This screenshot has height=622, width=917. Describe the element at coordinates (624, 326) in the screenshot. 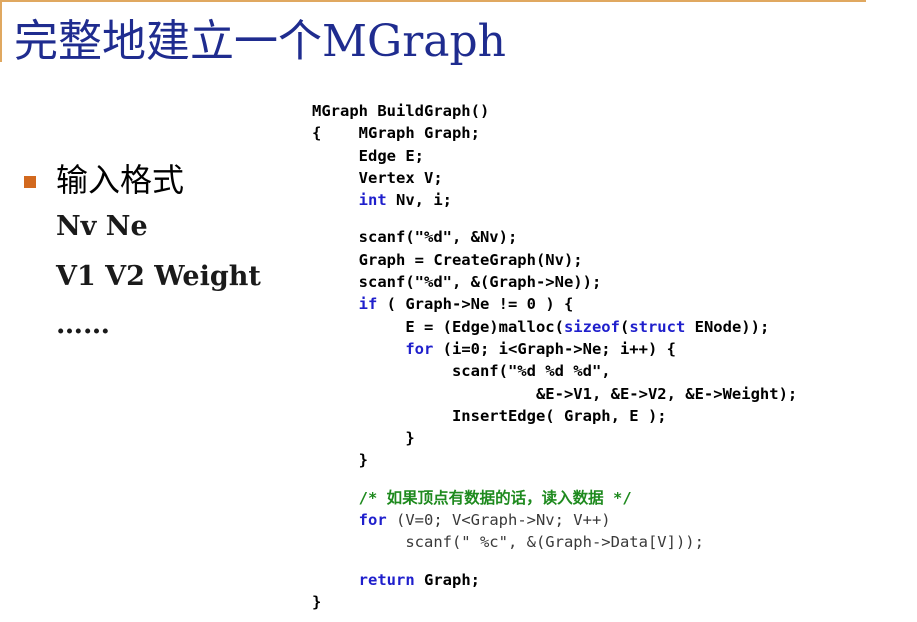

I see `code-text: (` at that location.